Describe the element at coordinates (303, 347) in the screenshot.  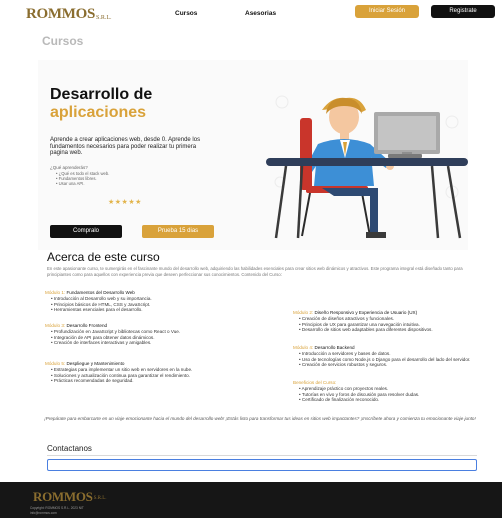
I see `module-label: Módulo 4:` at that location.